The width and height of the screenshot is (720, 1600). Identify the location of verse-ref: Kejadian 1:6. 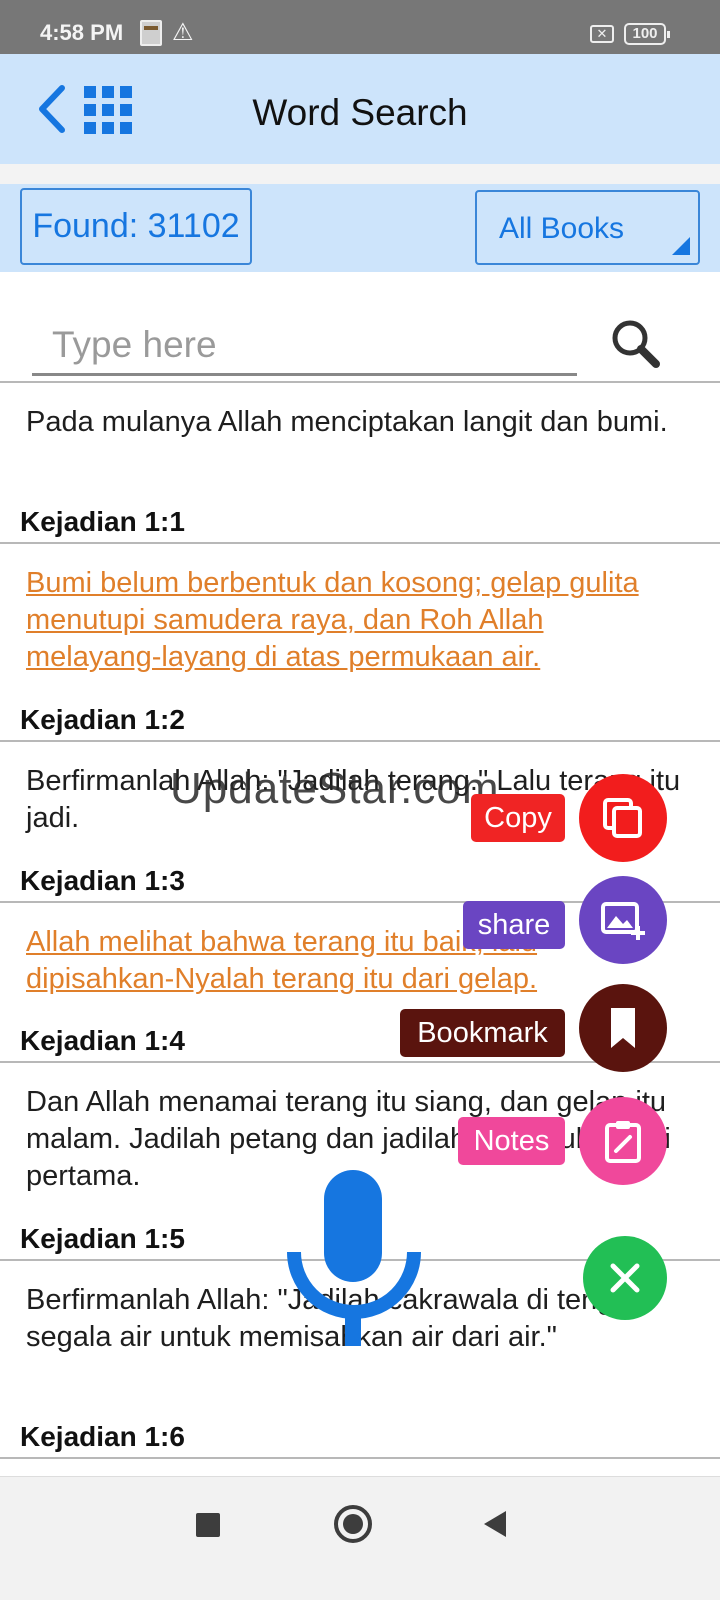
(102, 1436).